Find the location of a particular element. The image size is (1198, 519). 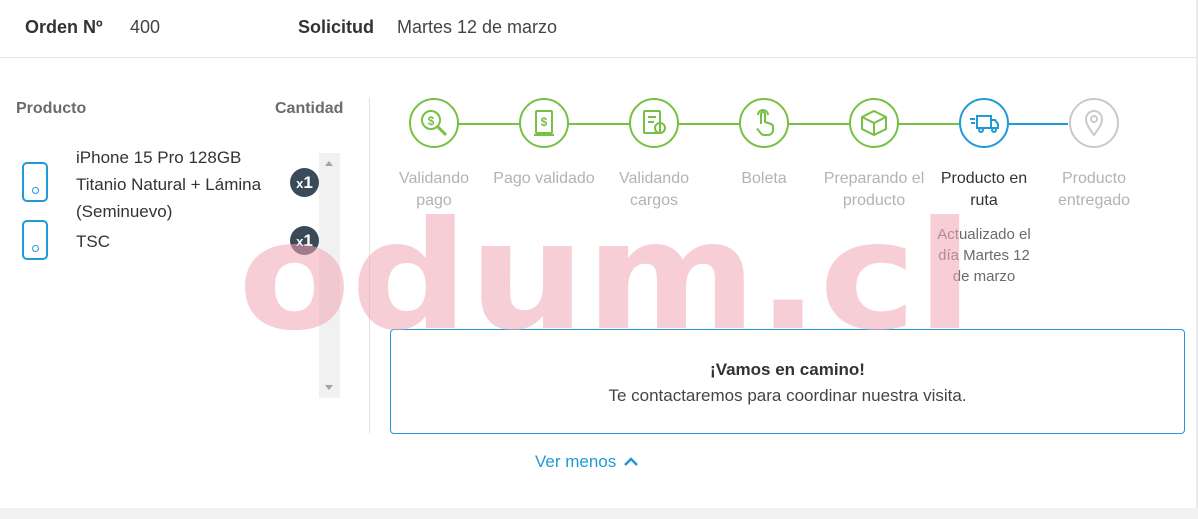

ver-menos-button: Ver menos is located at coordinates (587, 462).